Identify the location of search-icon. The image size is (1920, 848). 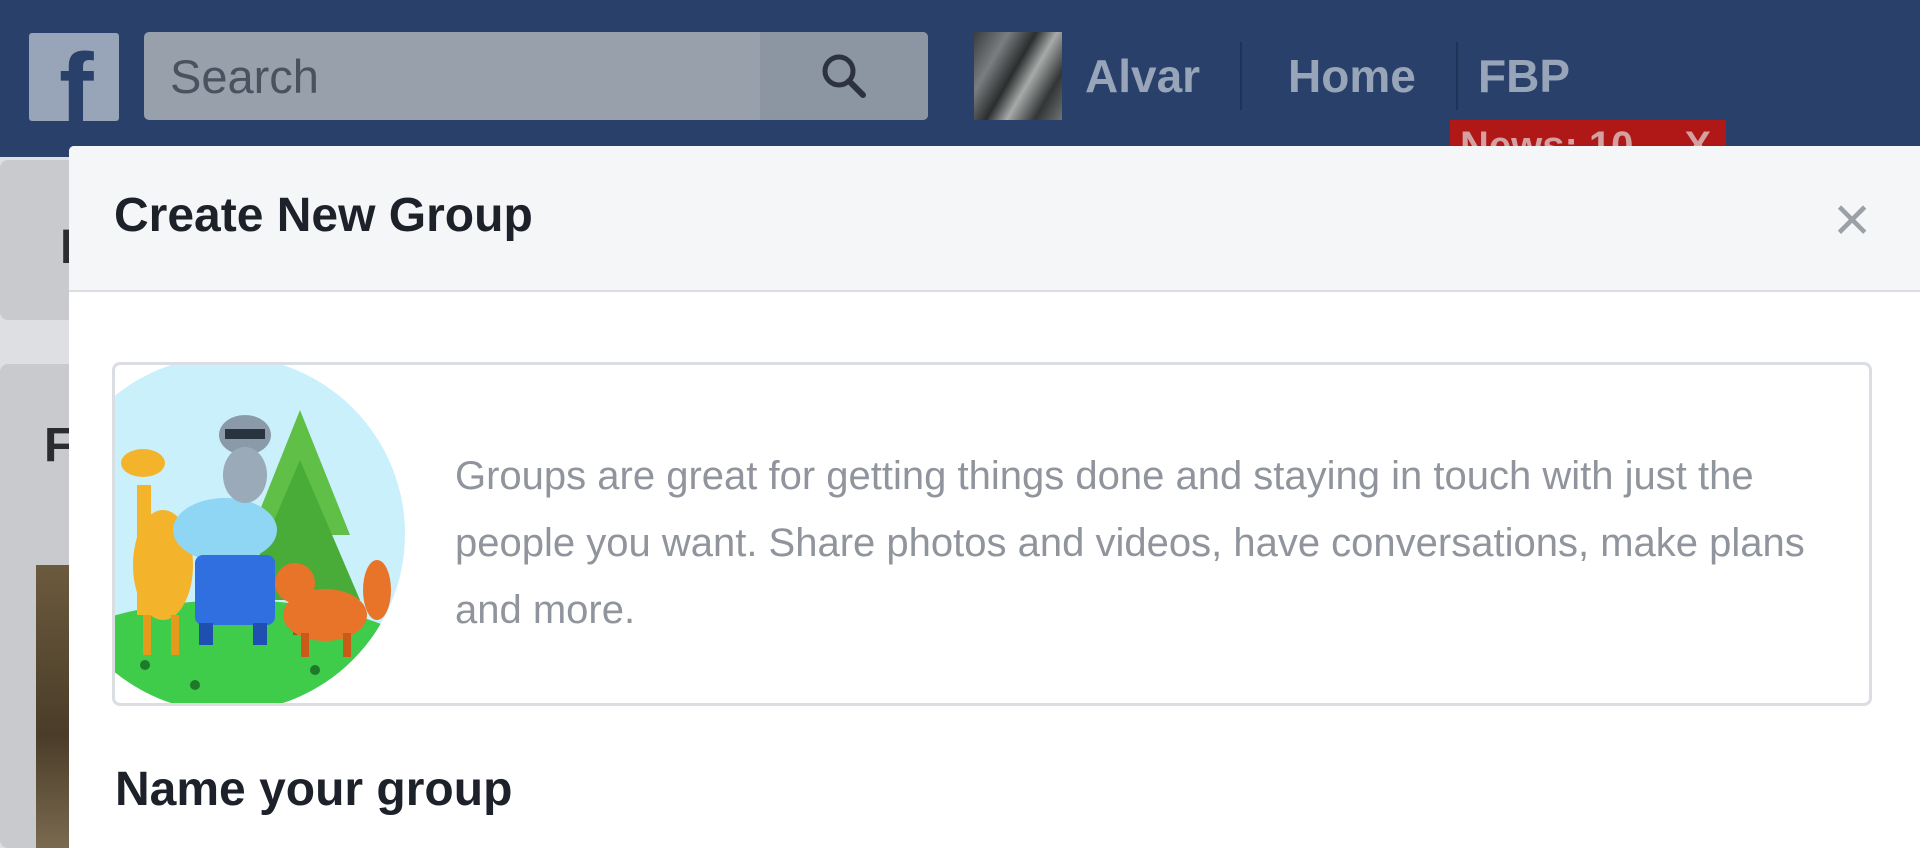
(844, 76).